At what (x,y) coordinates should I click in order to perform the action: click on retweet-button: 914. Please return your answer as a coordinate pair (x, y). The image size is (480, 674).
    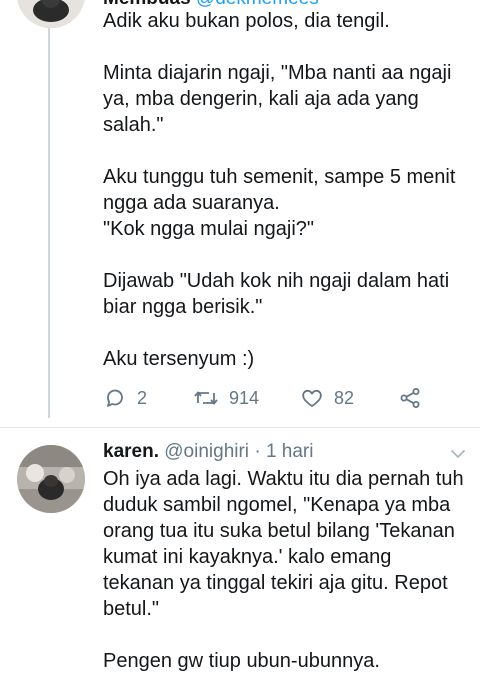
    Looking at the image, I should click on (226, 398).